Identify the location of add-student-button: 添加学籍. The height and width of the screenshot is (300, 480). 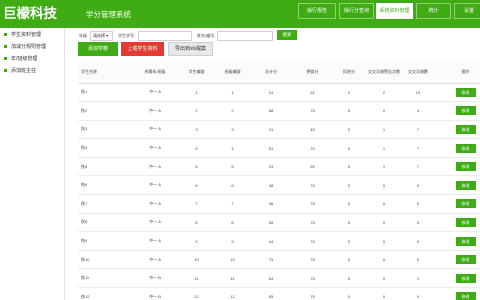
(98, 49).